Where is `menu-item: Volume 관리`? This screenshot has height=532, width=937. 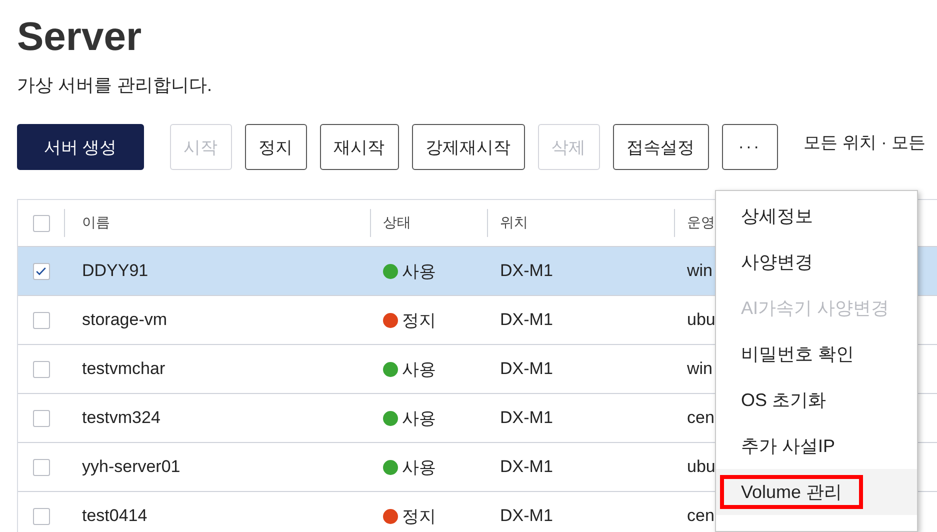 menu-item: Volume 관리 is located at coordinates (816, 492).